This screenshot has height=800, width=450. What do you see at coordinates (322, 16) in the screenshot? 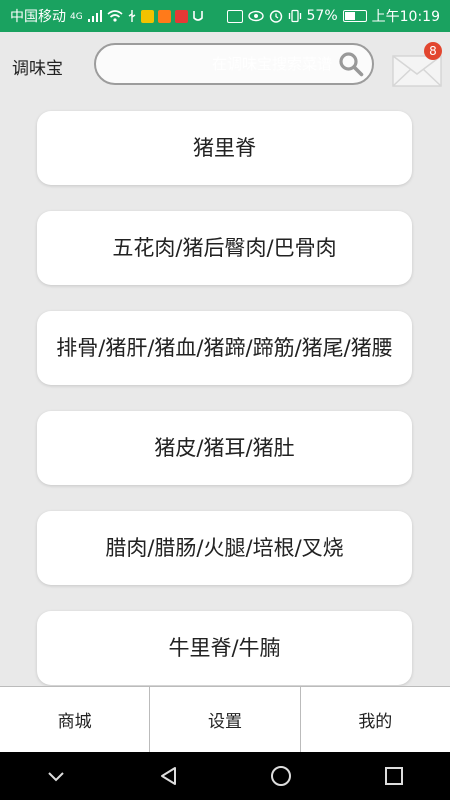
I see `battery-percent: 57%` at bounding box center [322, 16].